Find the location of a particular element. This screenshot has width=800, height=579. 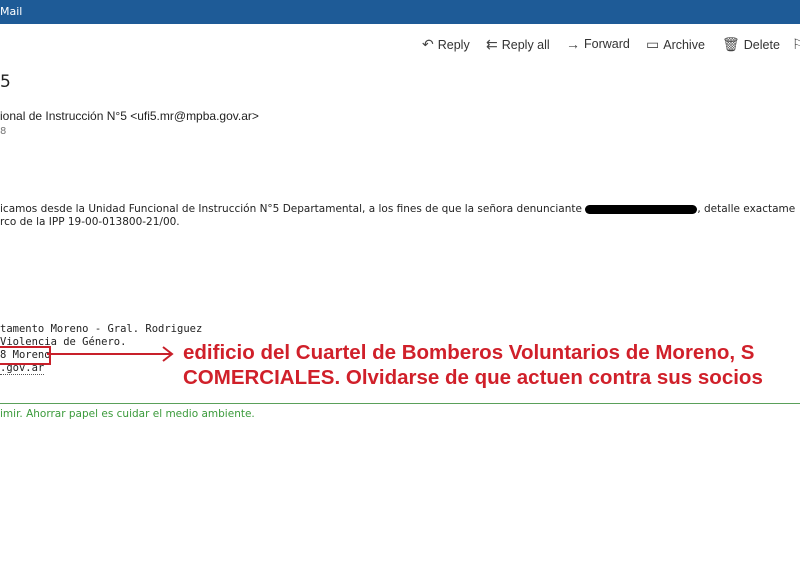

reply-label: Reply is located at coordinates (453, 44).